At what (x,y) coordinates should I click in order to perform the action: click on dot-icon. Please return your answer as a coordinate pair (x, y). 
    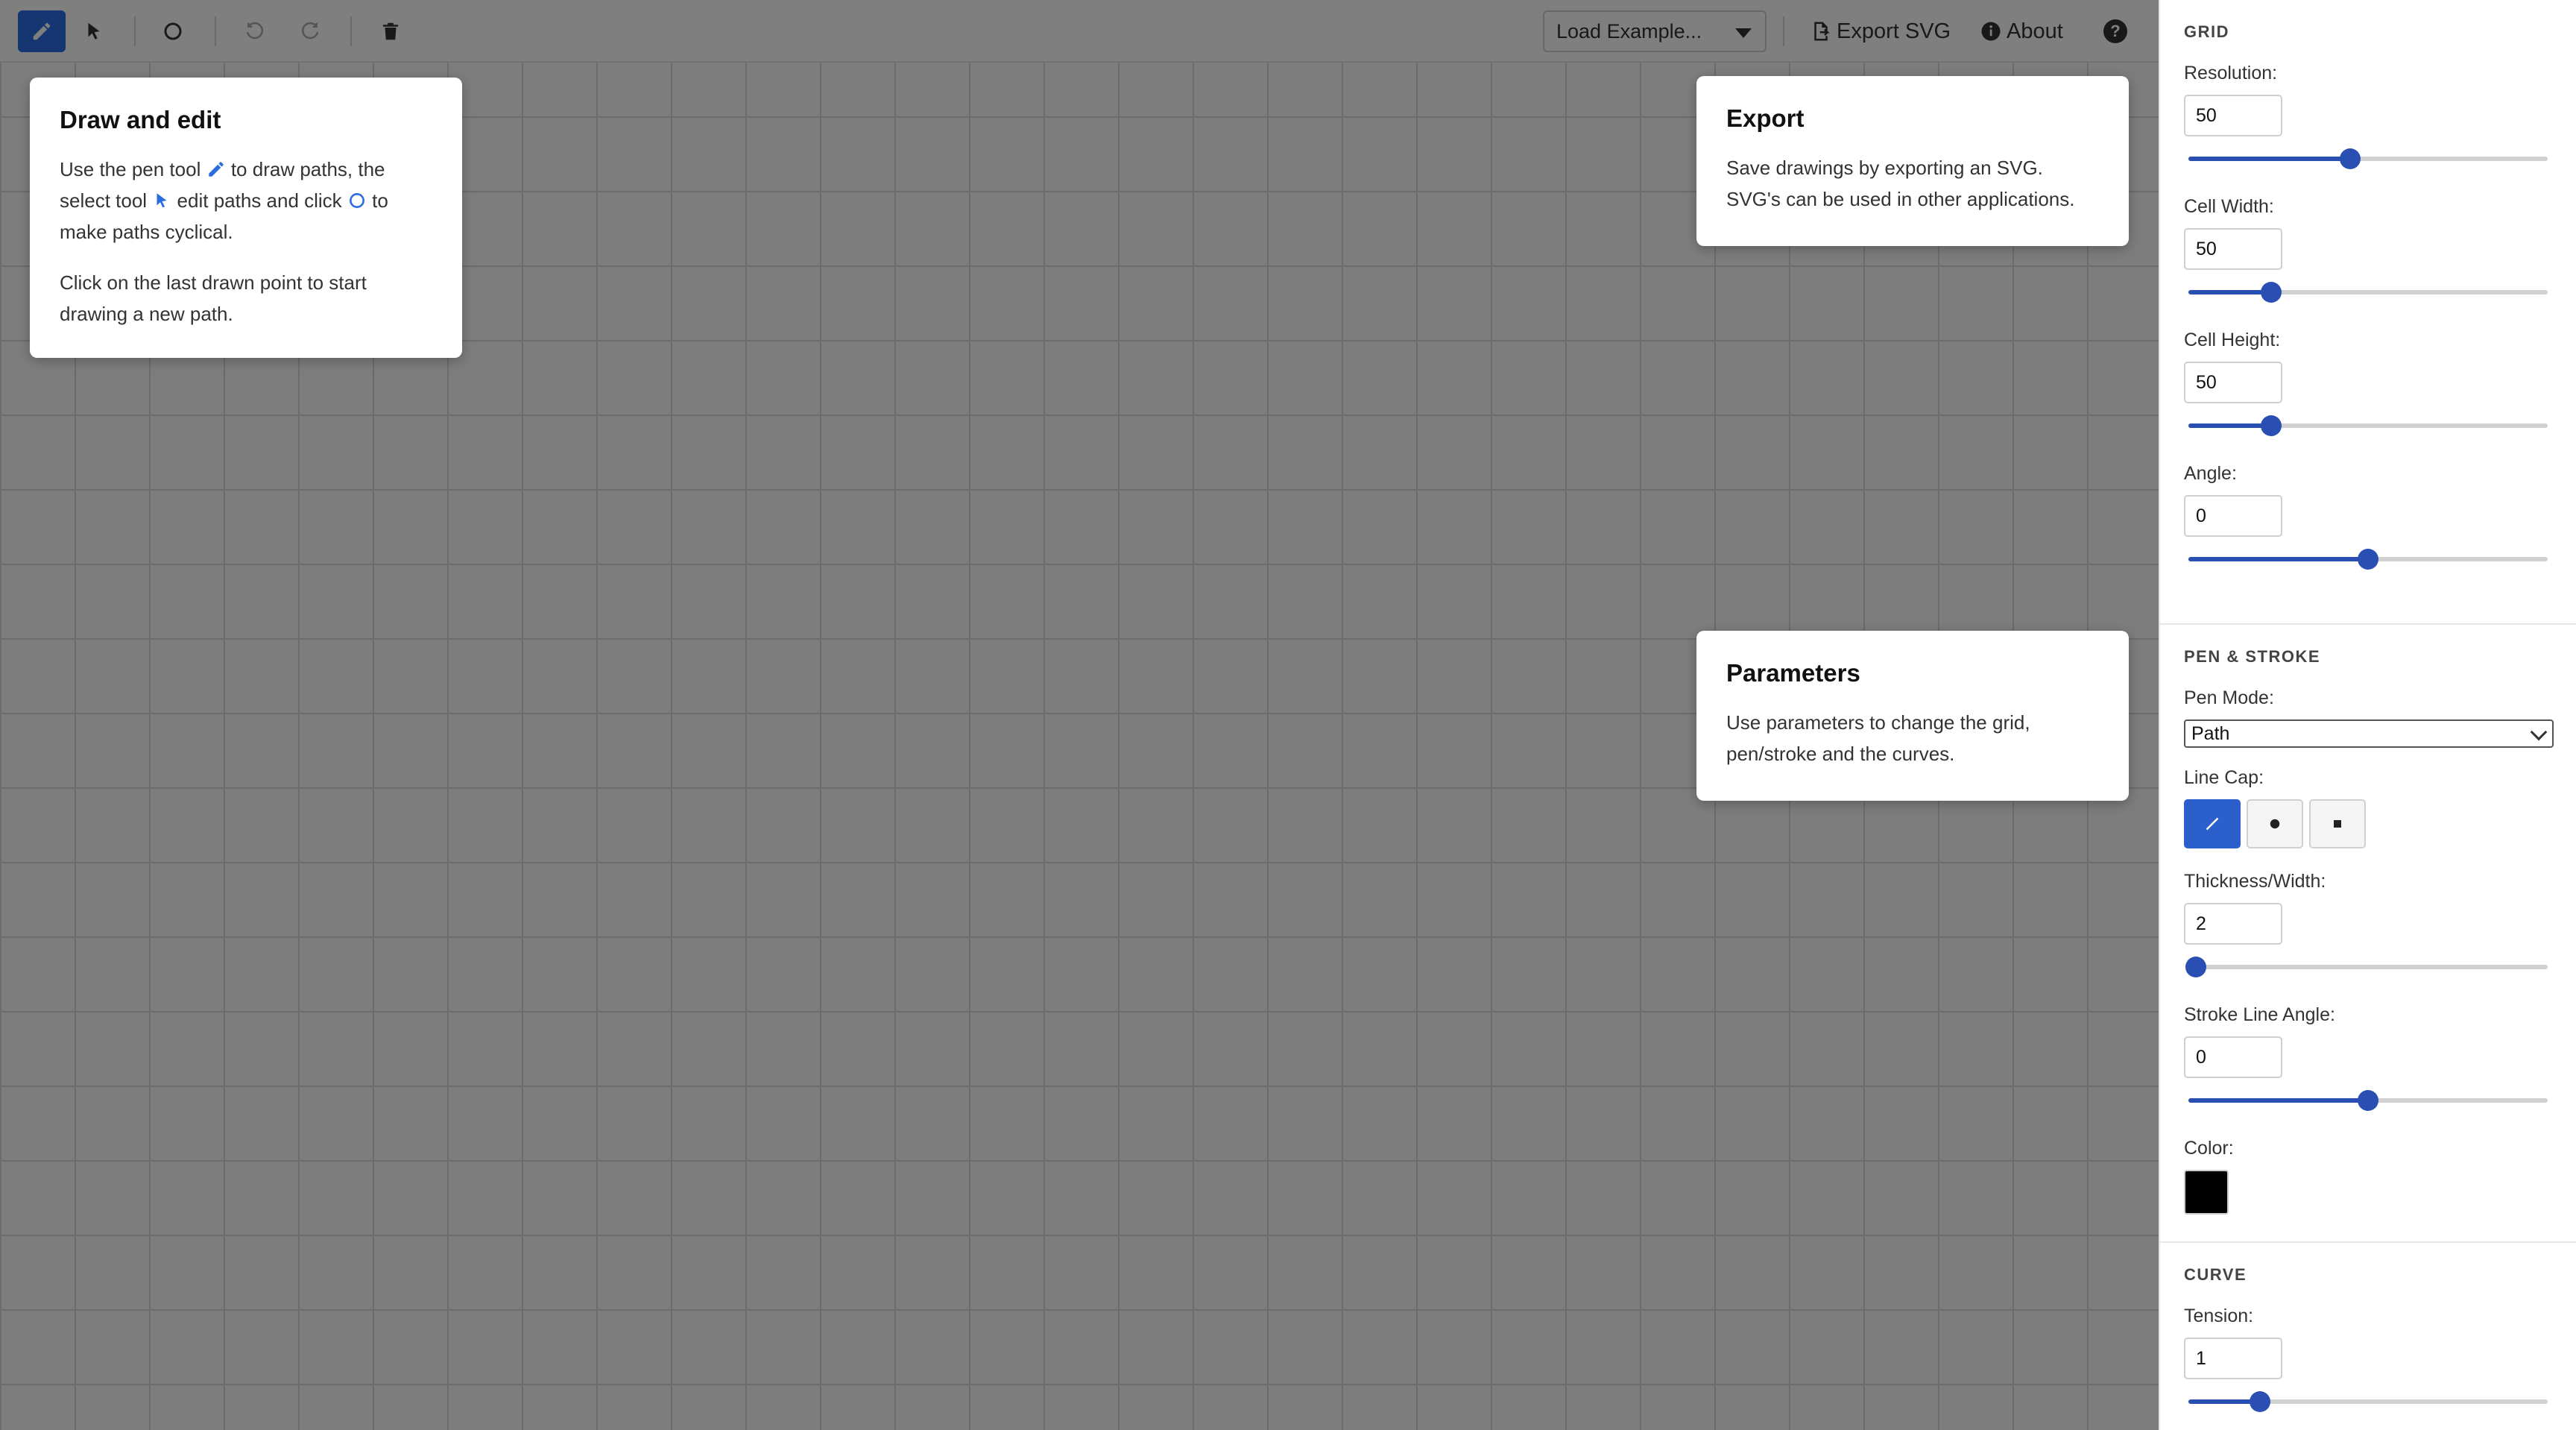
    Looking at the image, I should click on (2275, 824).